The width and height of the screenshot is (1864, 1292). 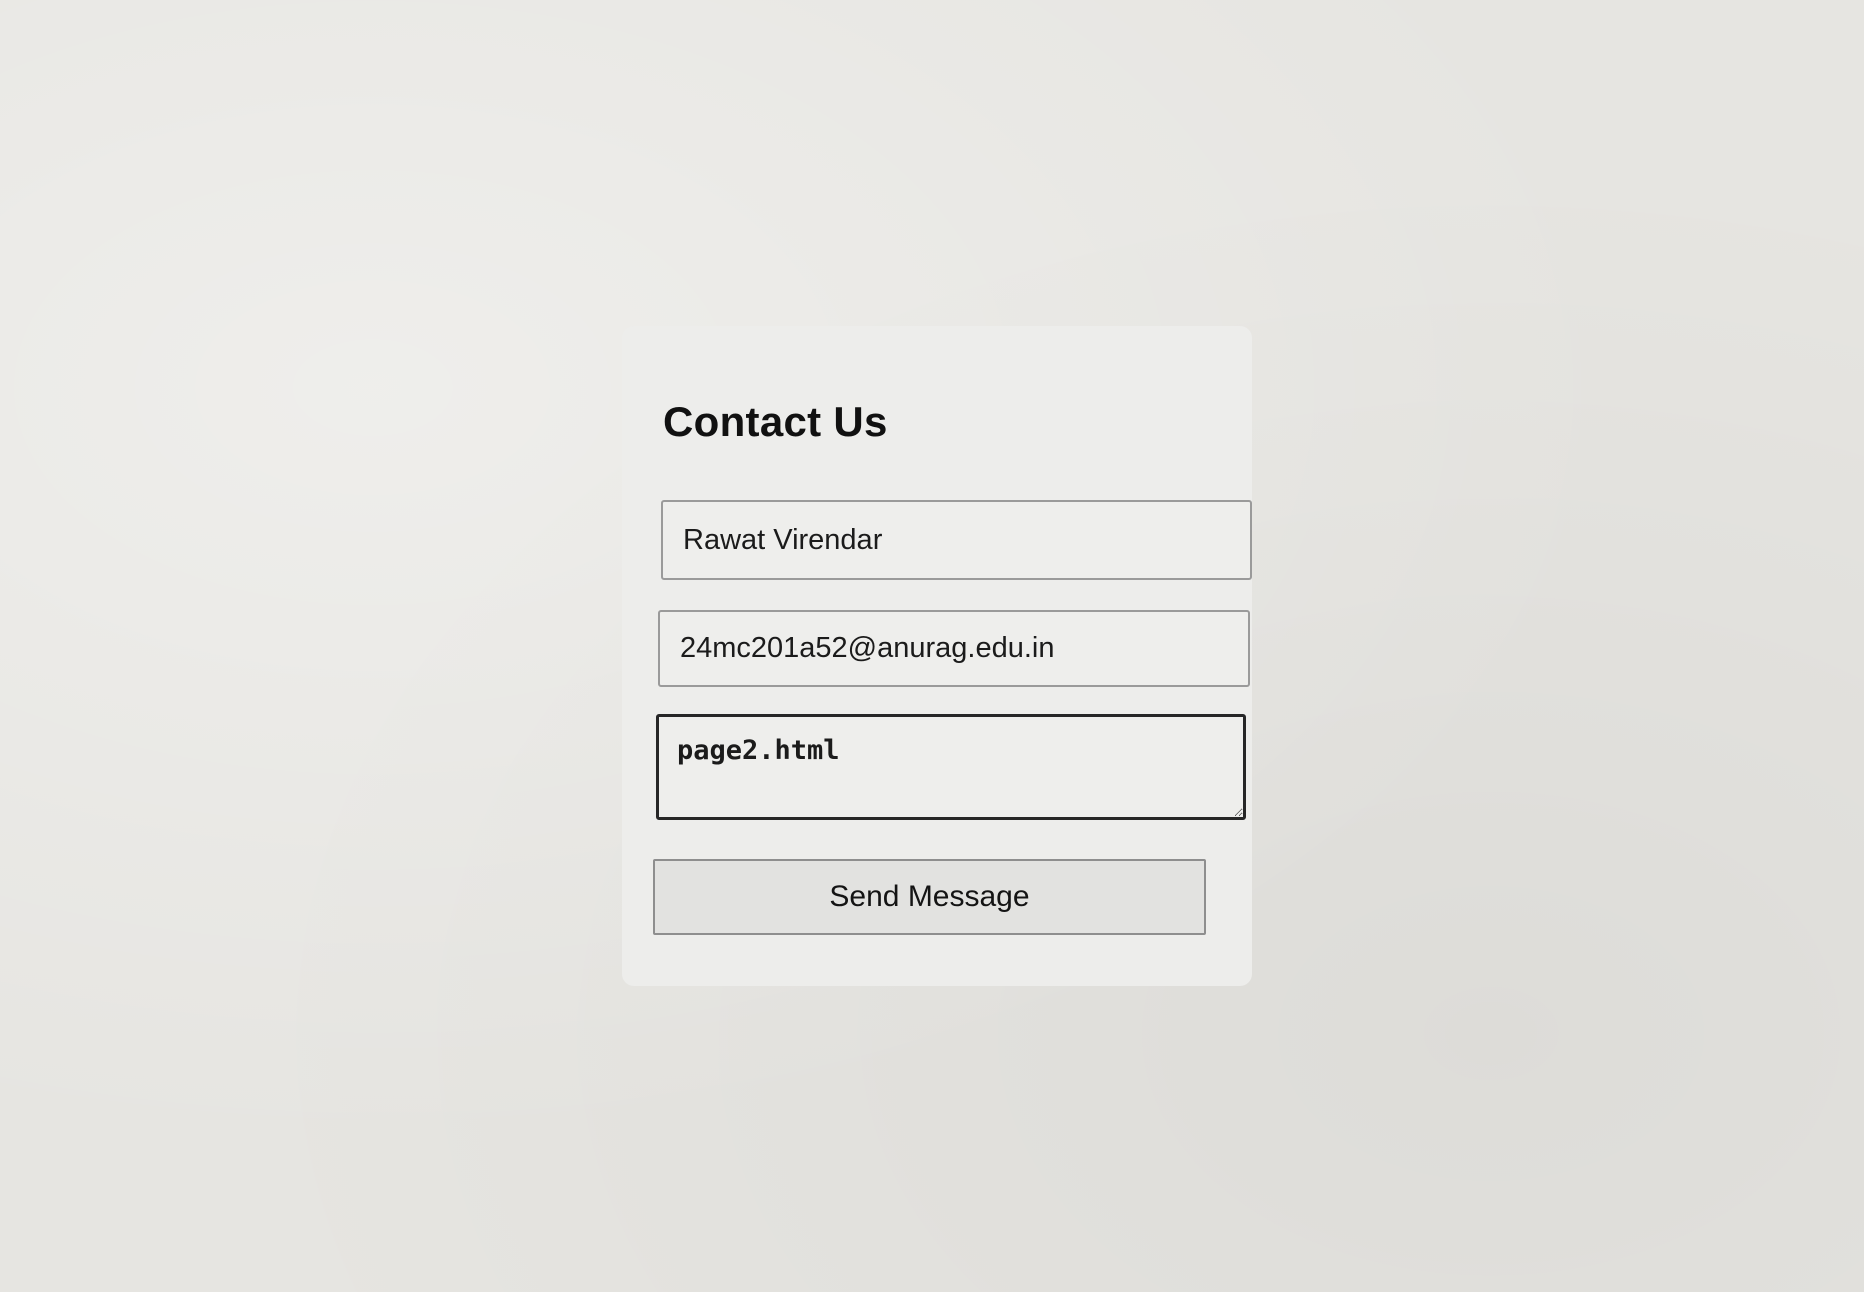 What do you see at coordinates (929, 897) in the screenshot?
I see `send-message-button: Send Message` at bounding box center [929, 897].